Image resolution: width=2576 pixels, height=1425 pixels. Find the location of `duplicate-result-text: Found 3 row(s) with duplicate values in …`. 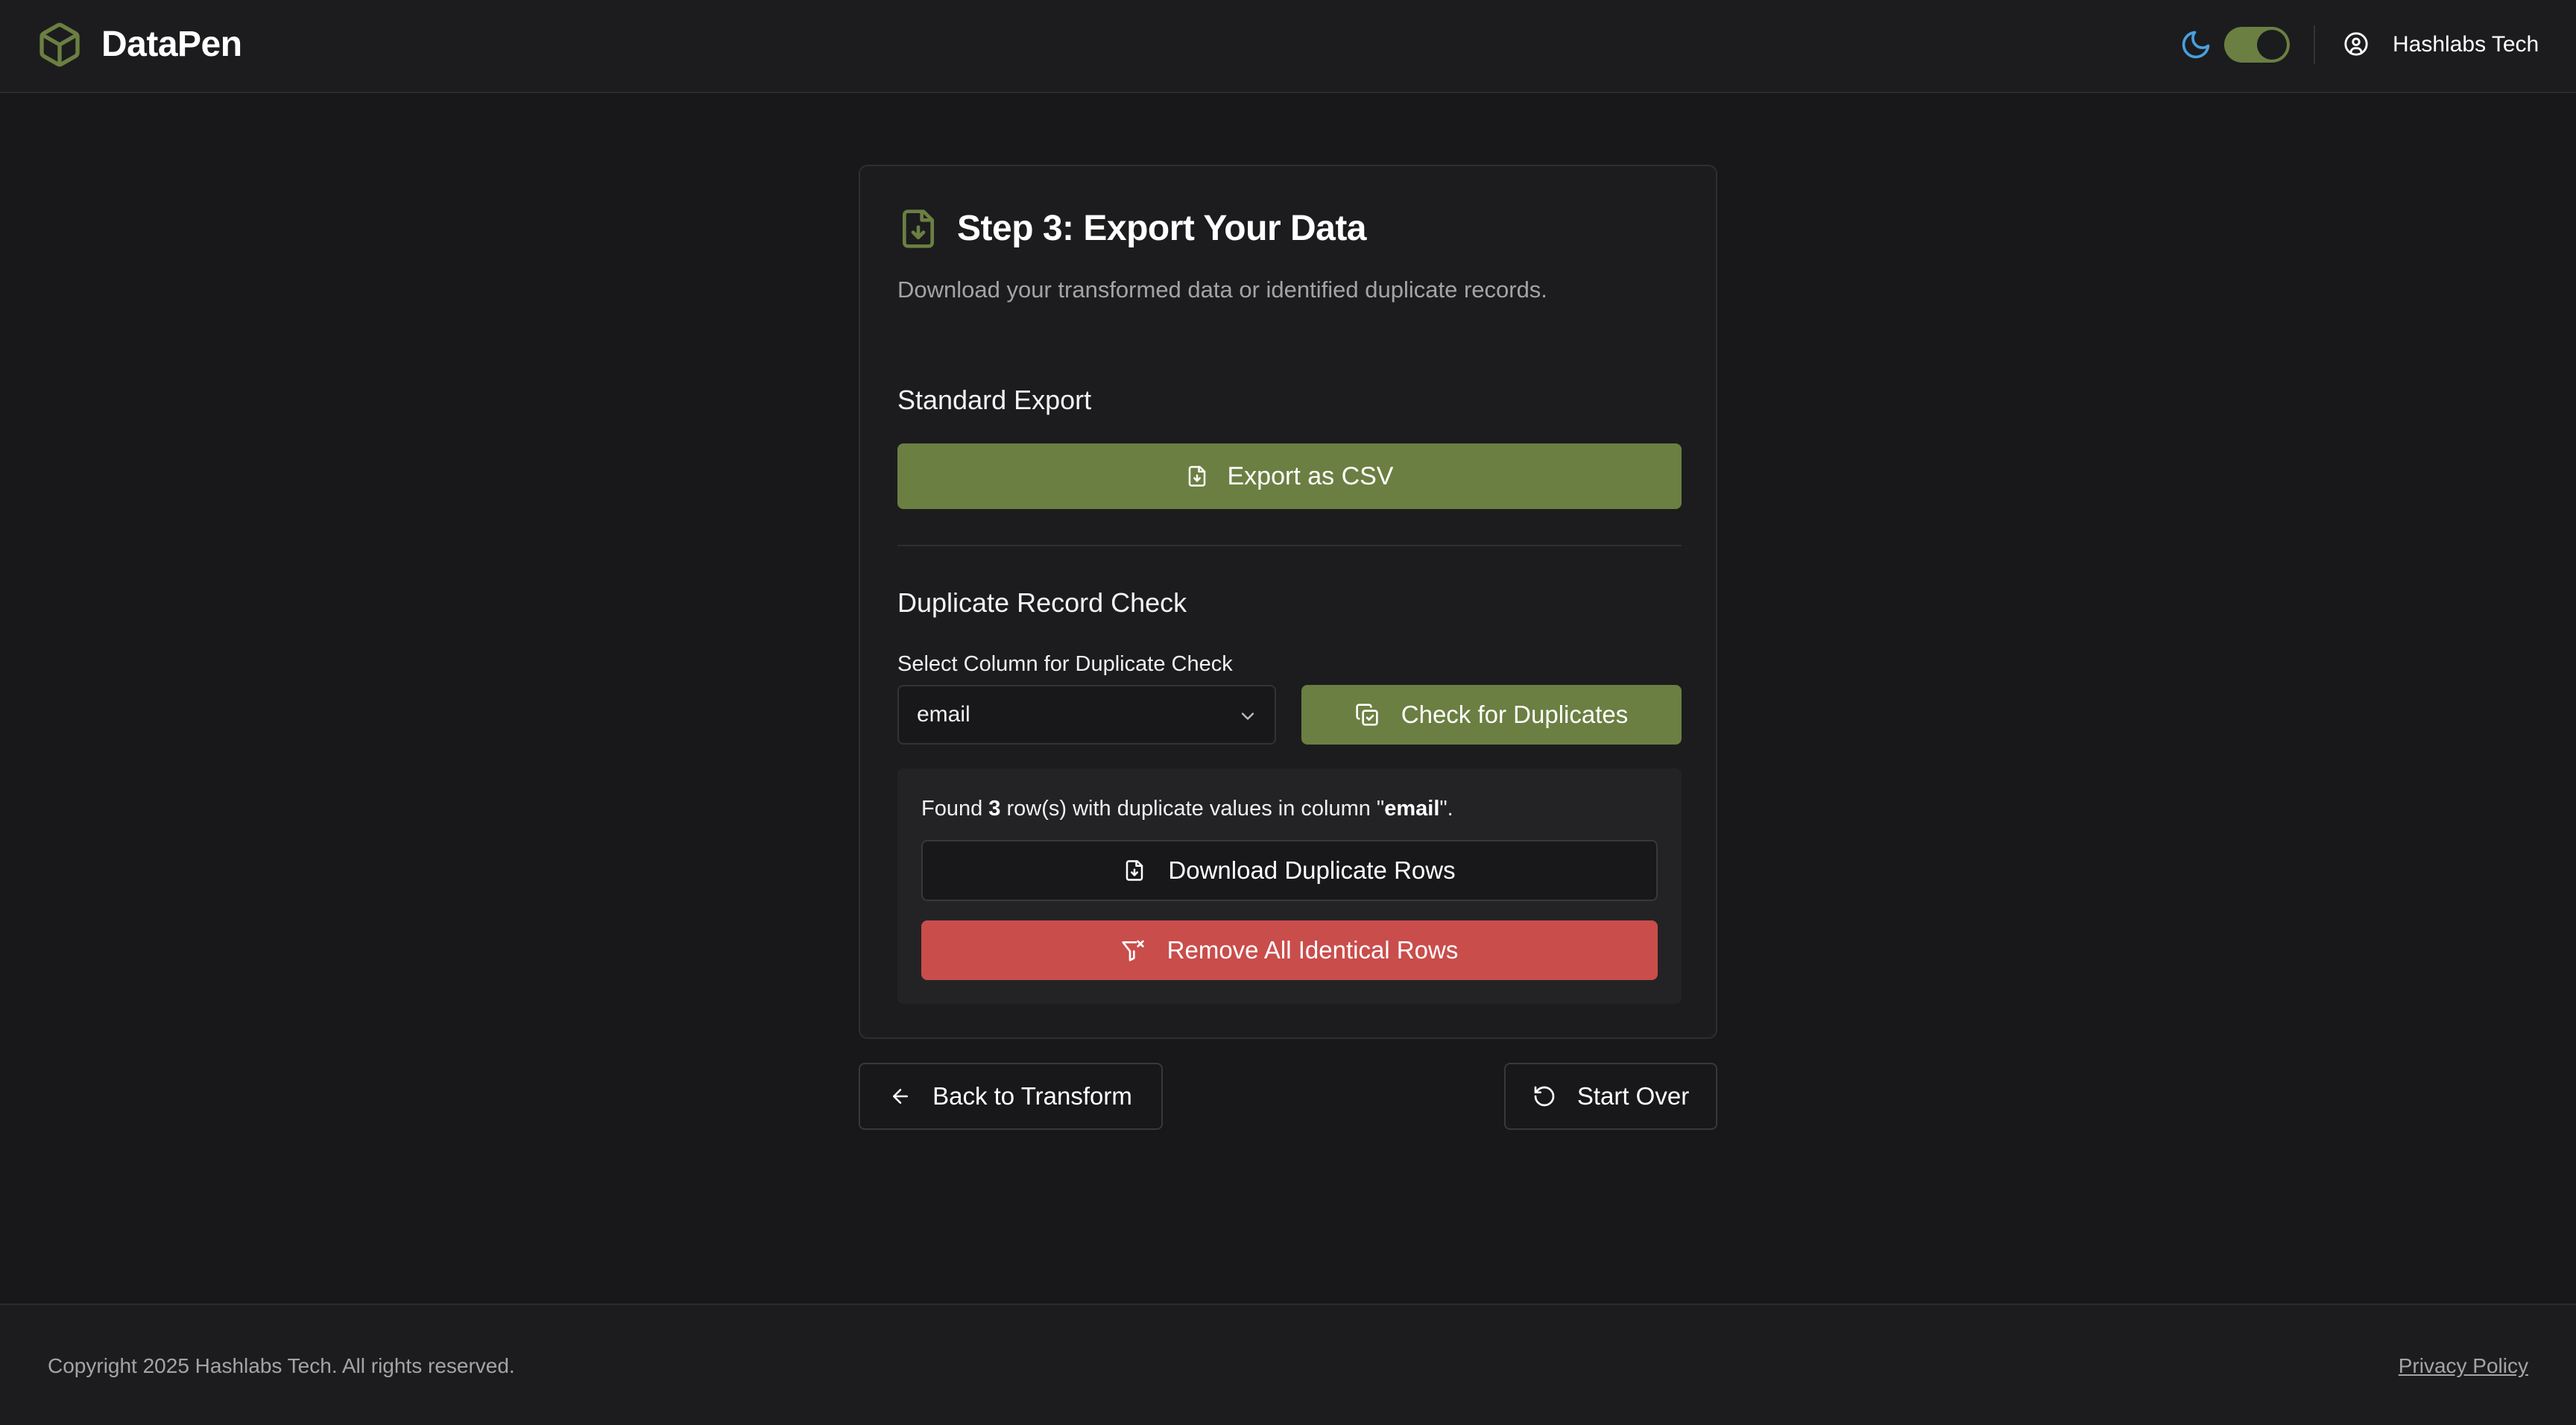

duplicate-result-text: Found 3 row(s) with duplicate values in … is located at coordinates (1187, 809).